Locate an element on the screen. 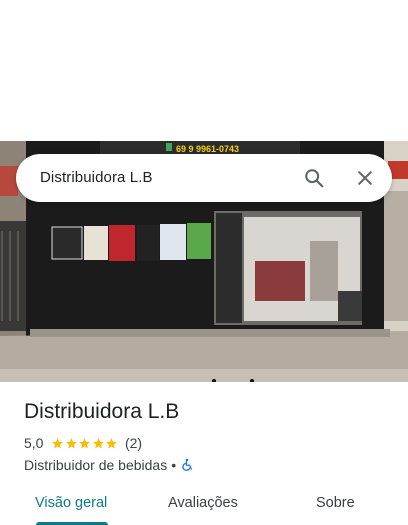 Image resolution: width=408 pixels, height=525 pixels. photo-pagination is located at coordinates (204, 380).